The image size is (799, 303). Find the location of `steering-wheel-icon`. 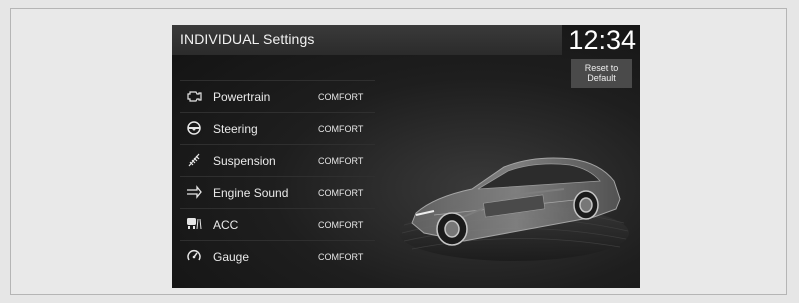

steering-wheel-icon is located at coordinates (194, 128).